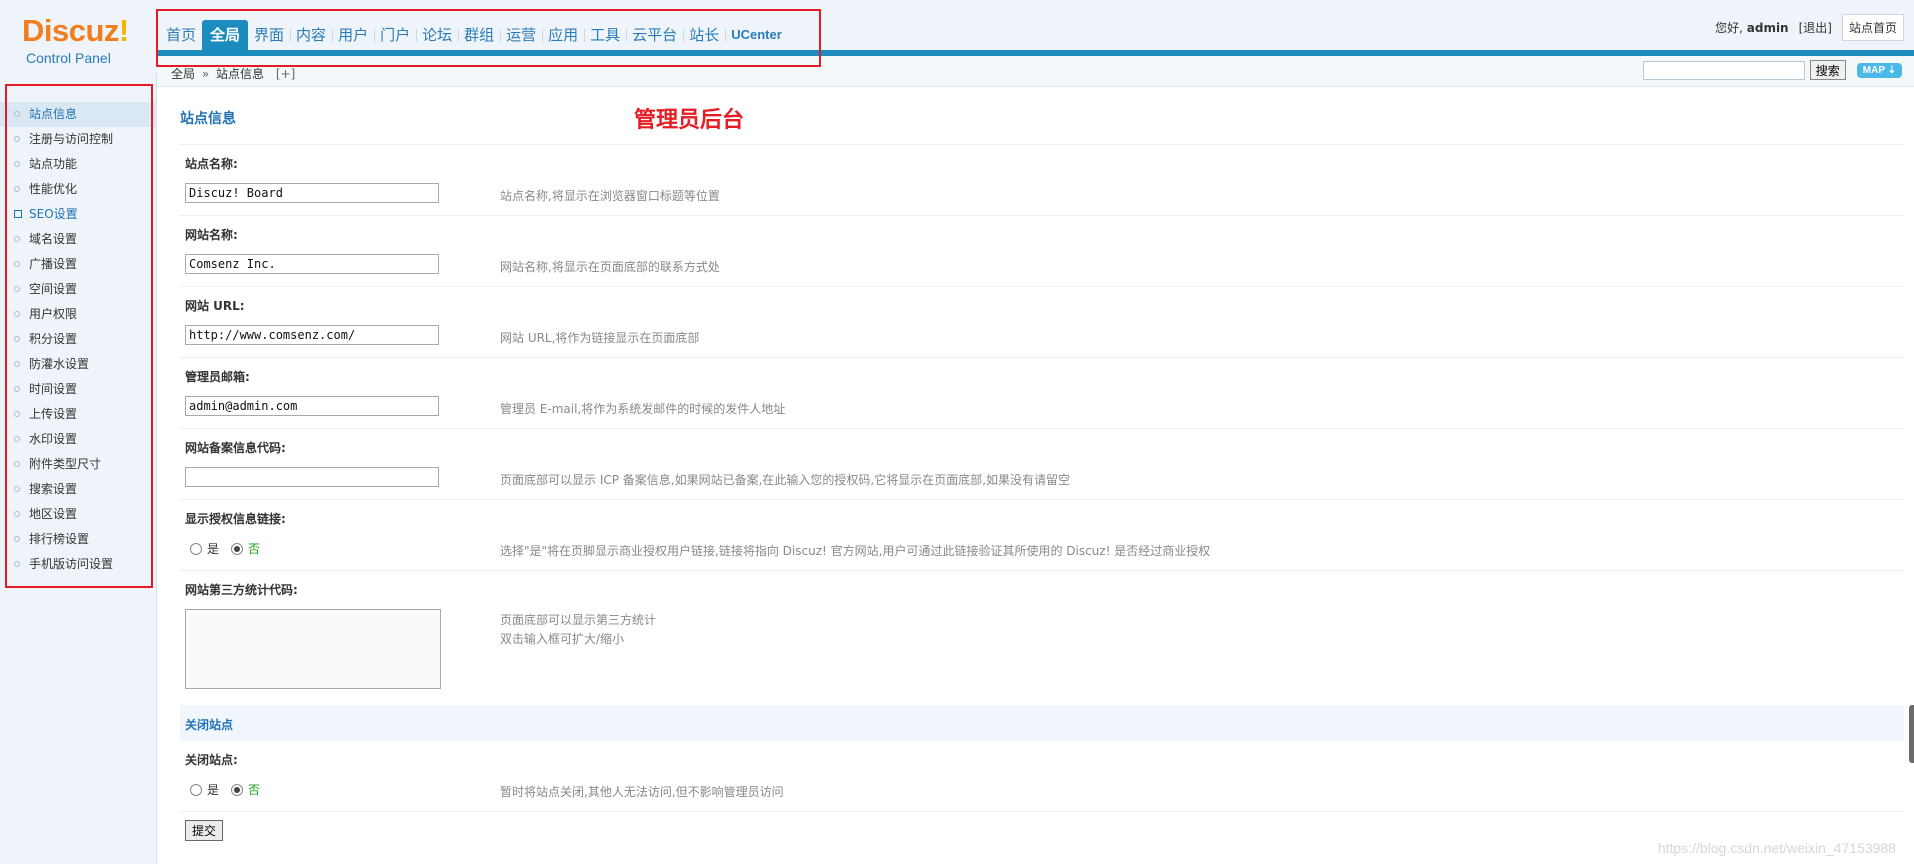 The height and width of the screenshot is (864, 1914). What do you see at coordinates (756, 35) in the screenshot?
I see `nav-ucenter: UCenter` at bounding box center [756, 35].